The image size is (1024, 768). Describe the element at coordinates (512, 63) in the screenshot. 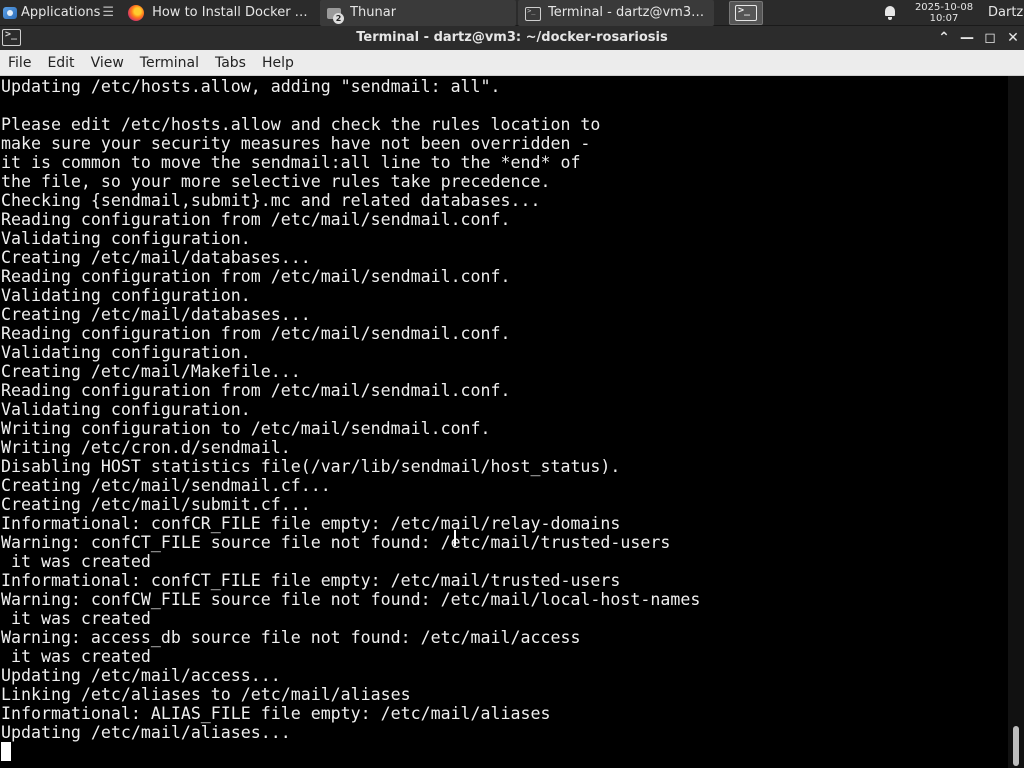

I see `menubar: File Edit View Terminal Tabs Help` at that location.